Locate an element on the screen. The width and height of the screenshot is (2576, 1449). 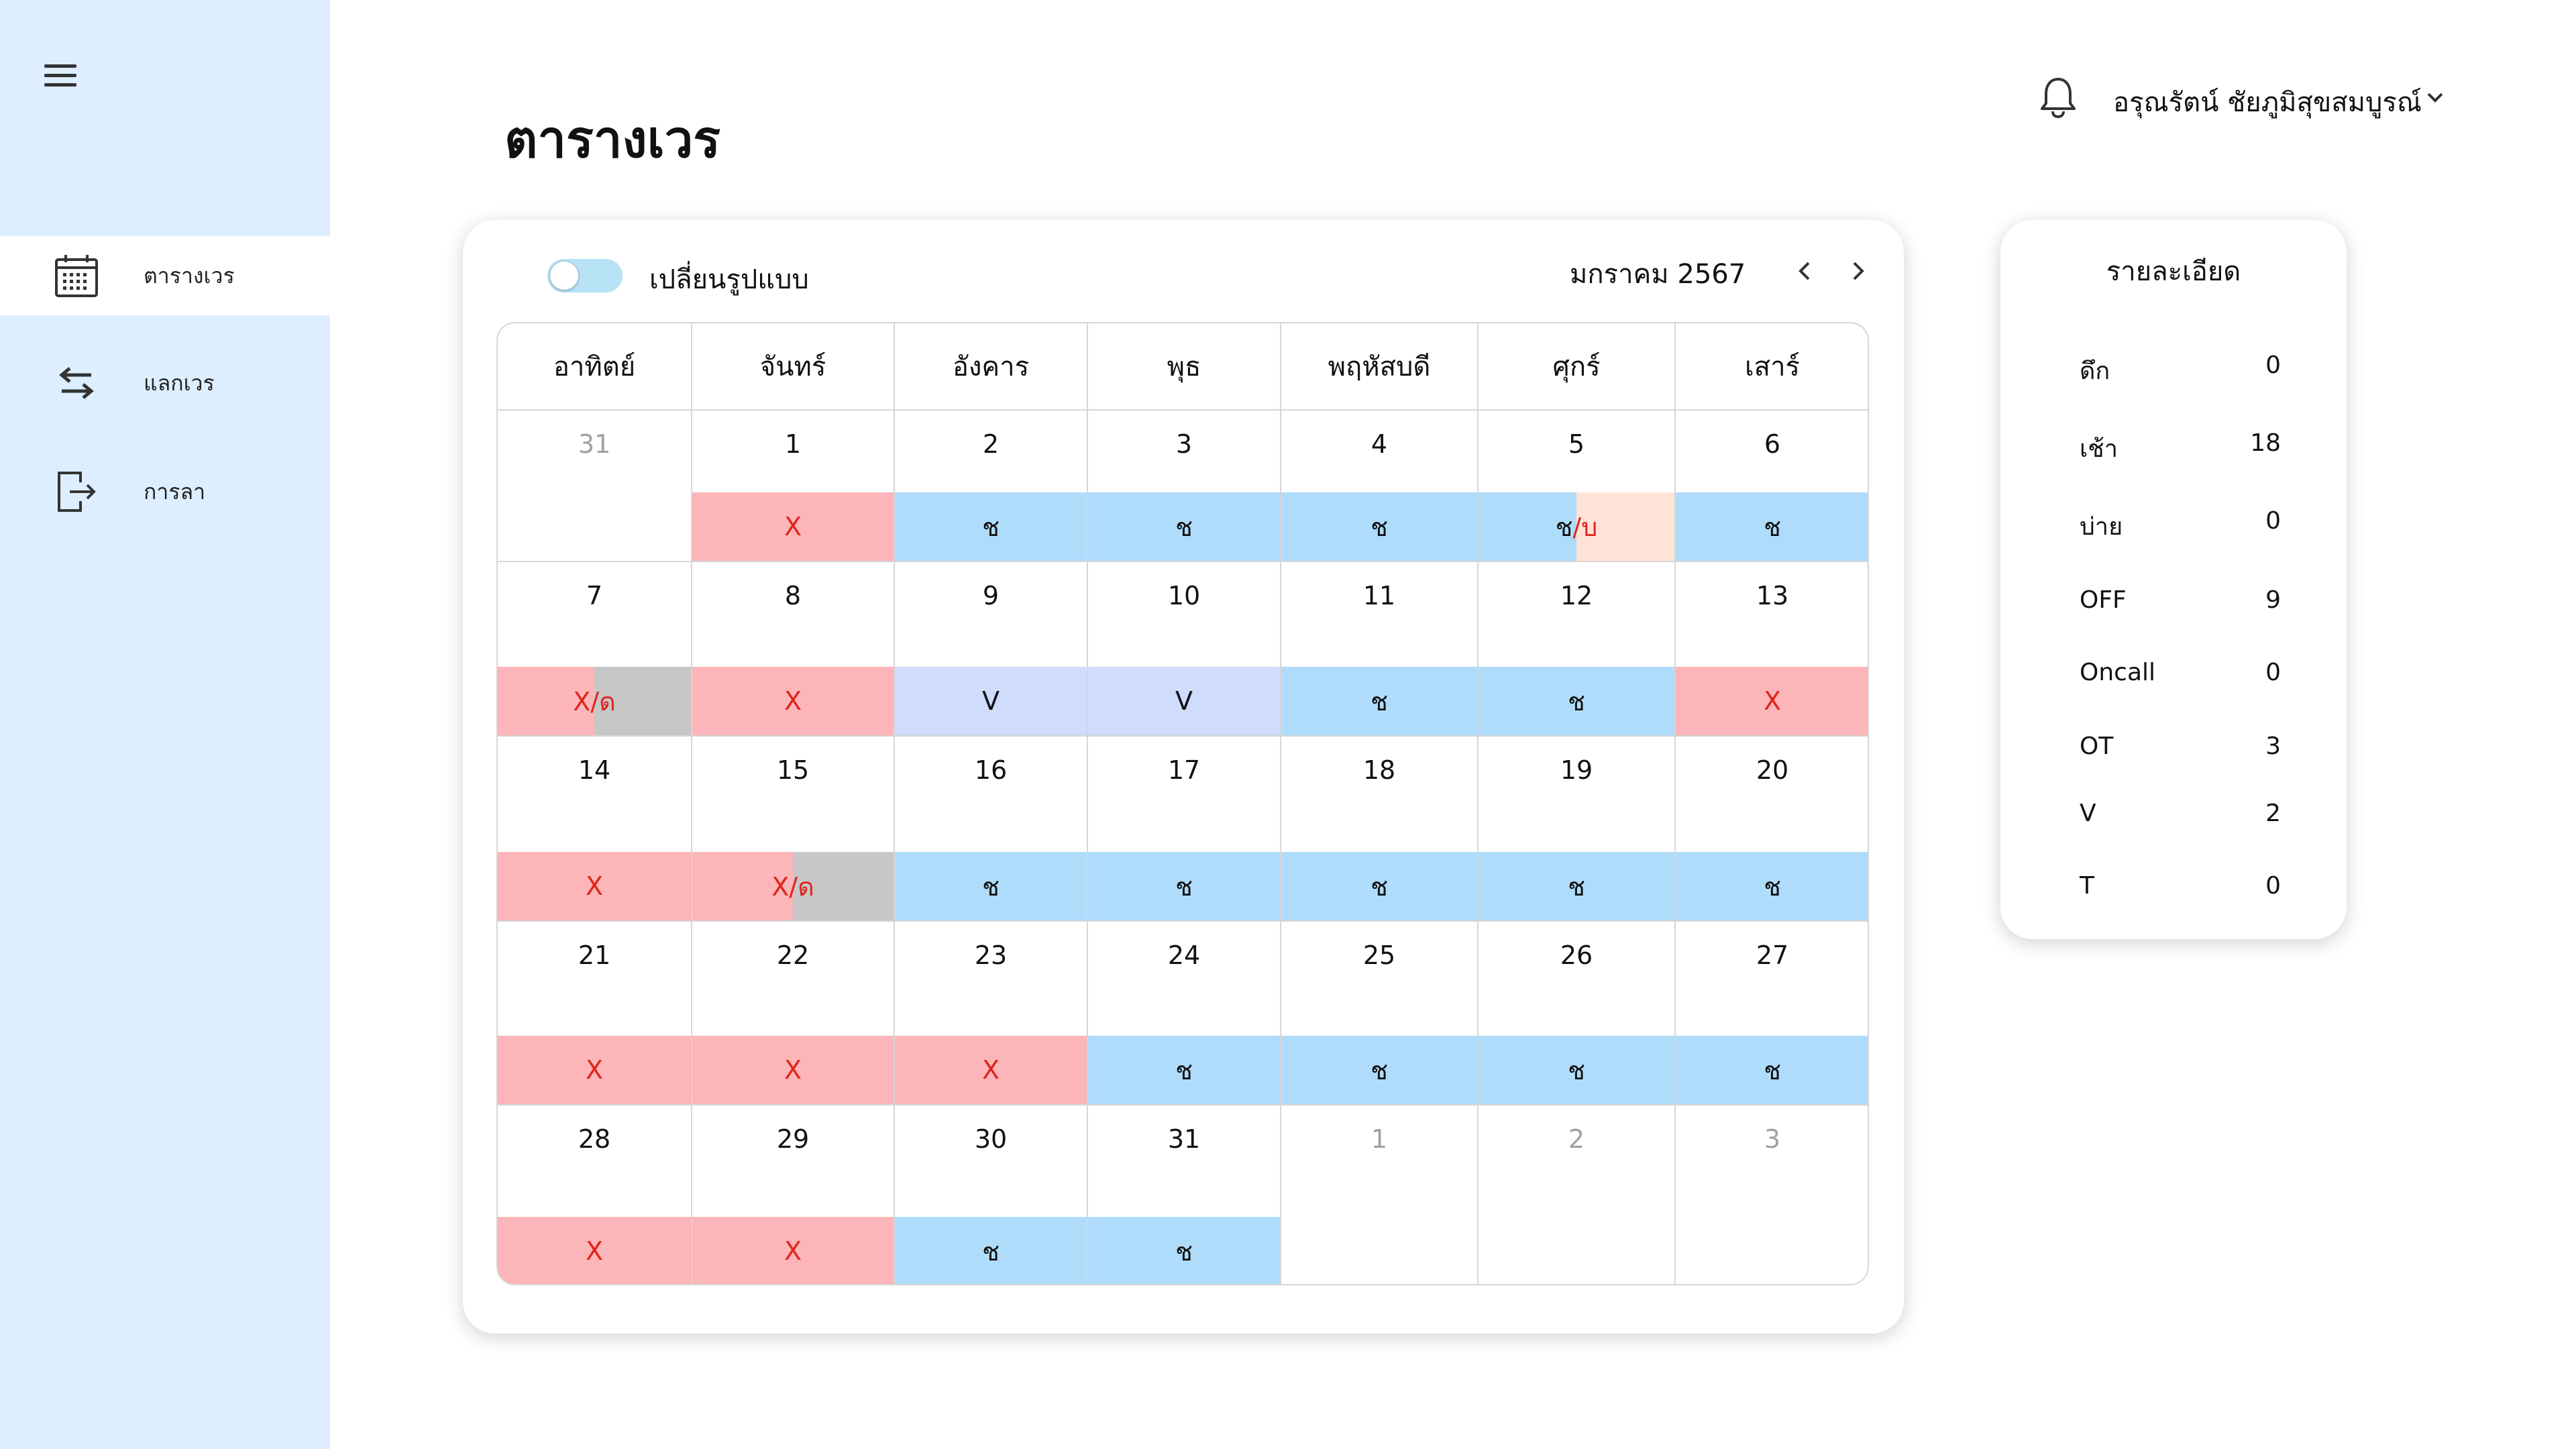
detail-row: OFF 9 is located at coordinates (2180, 600).